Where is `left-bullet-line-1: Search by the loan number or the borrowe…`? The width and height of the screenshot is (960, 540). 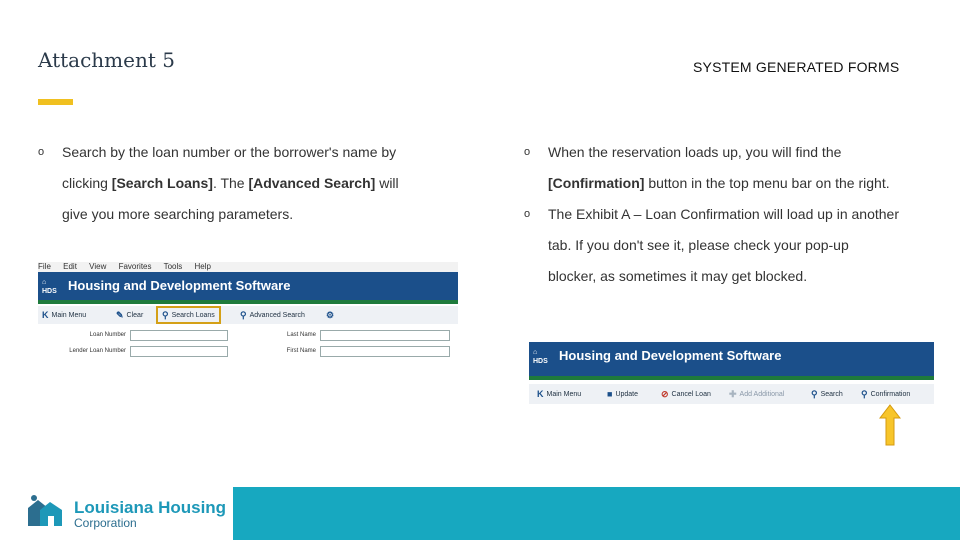
left-bullet-line-1: Search by the loan number or the borrowe… is located at coordinates (229, 152).